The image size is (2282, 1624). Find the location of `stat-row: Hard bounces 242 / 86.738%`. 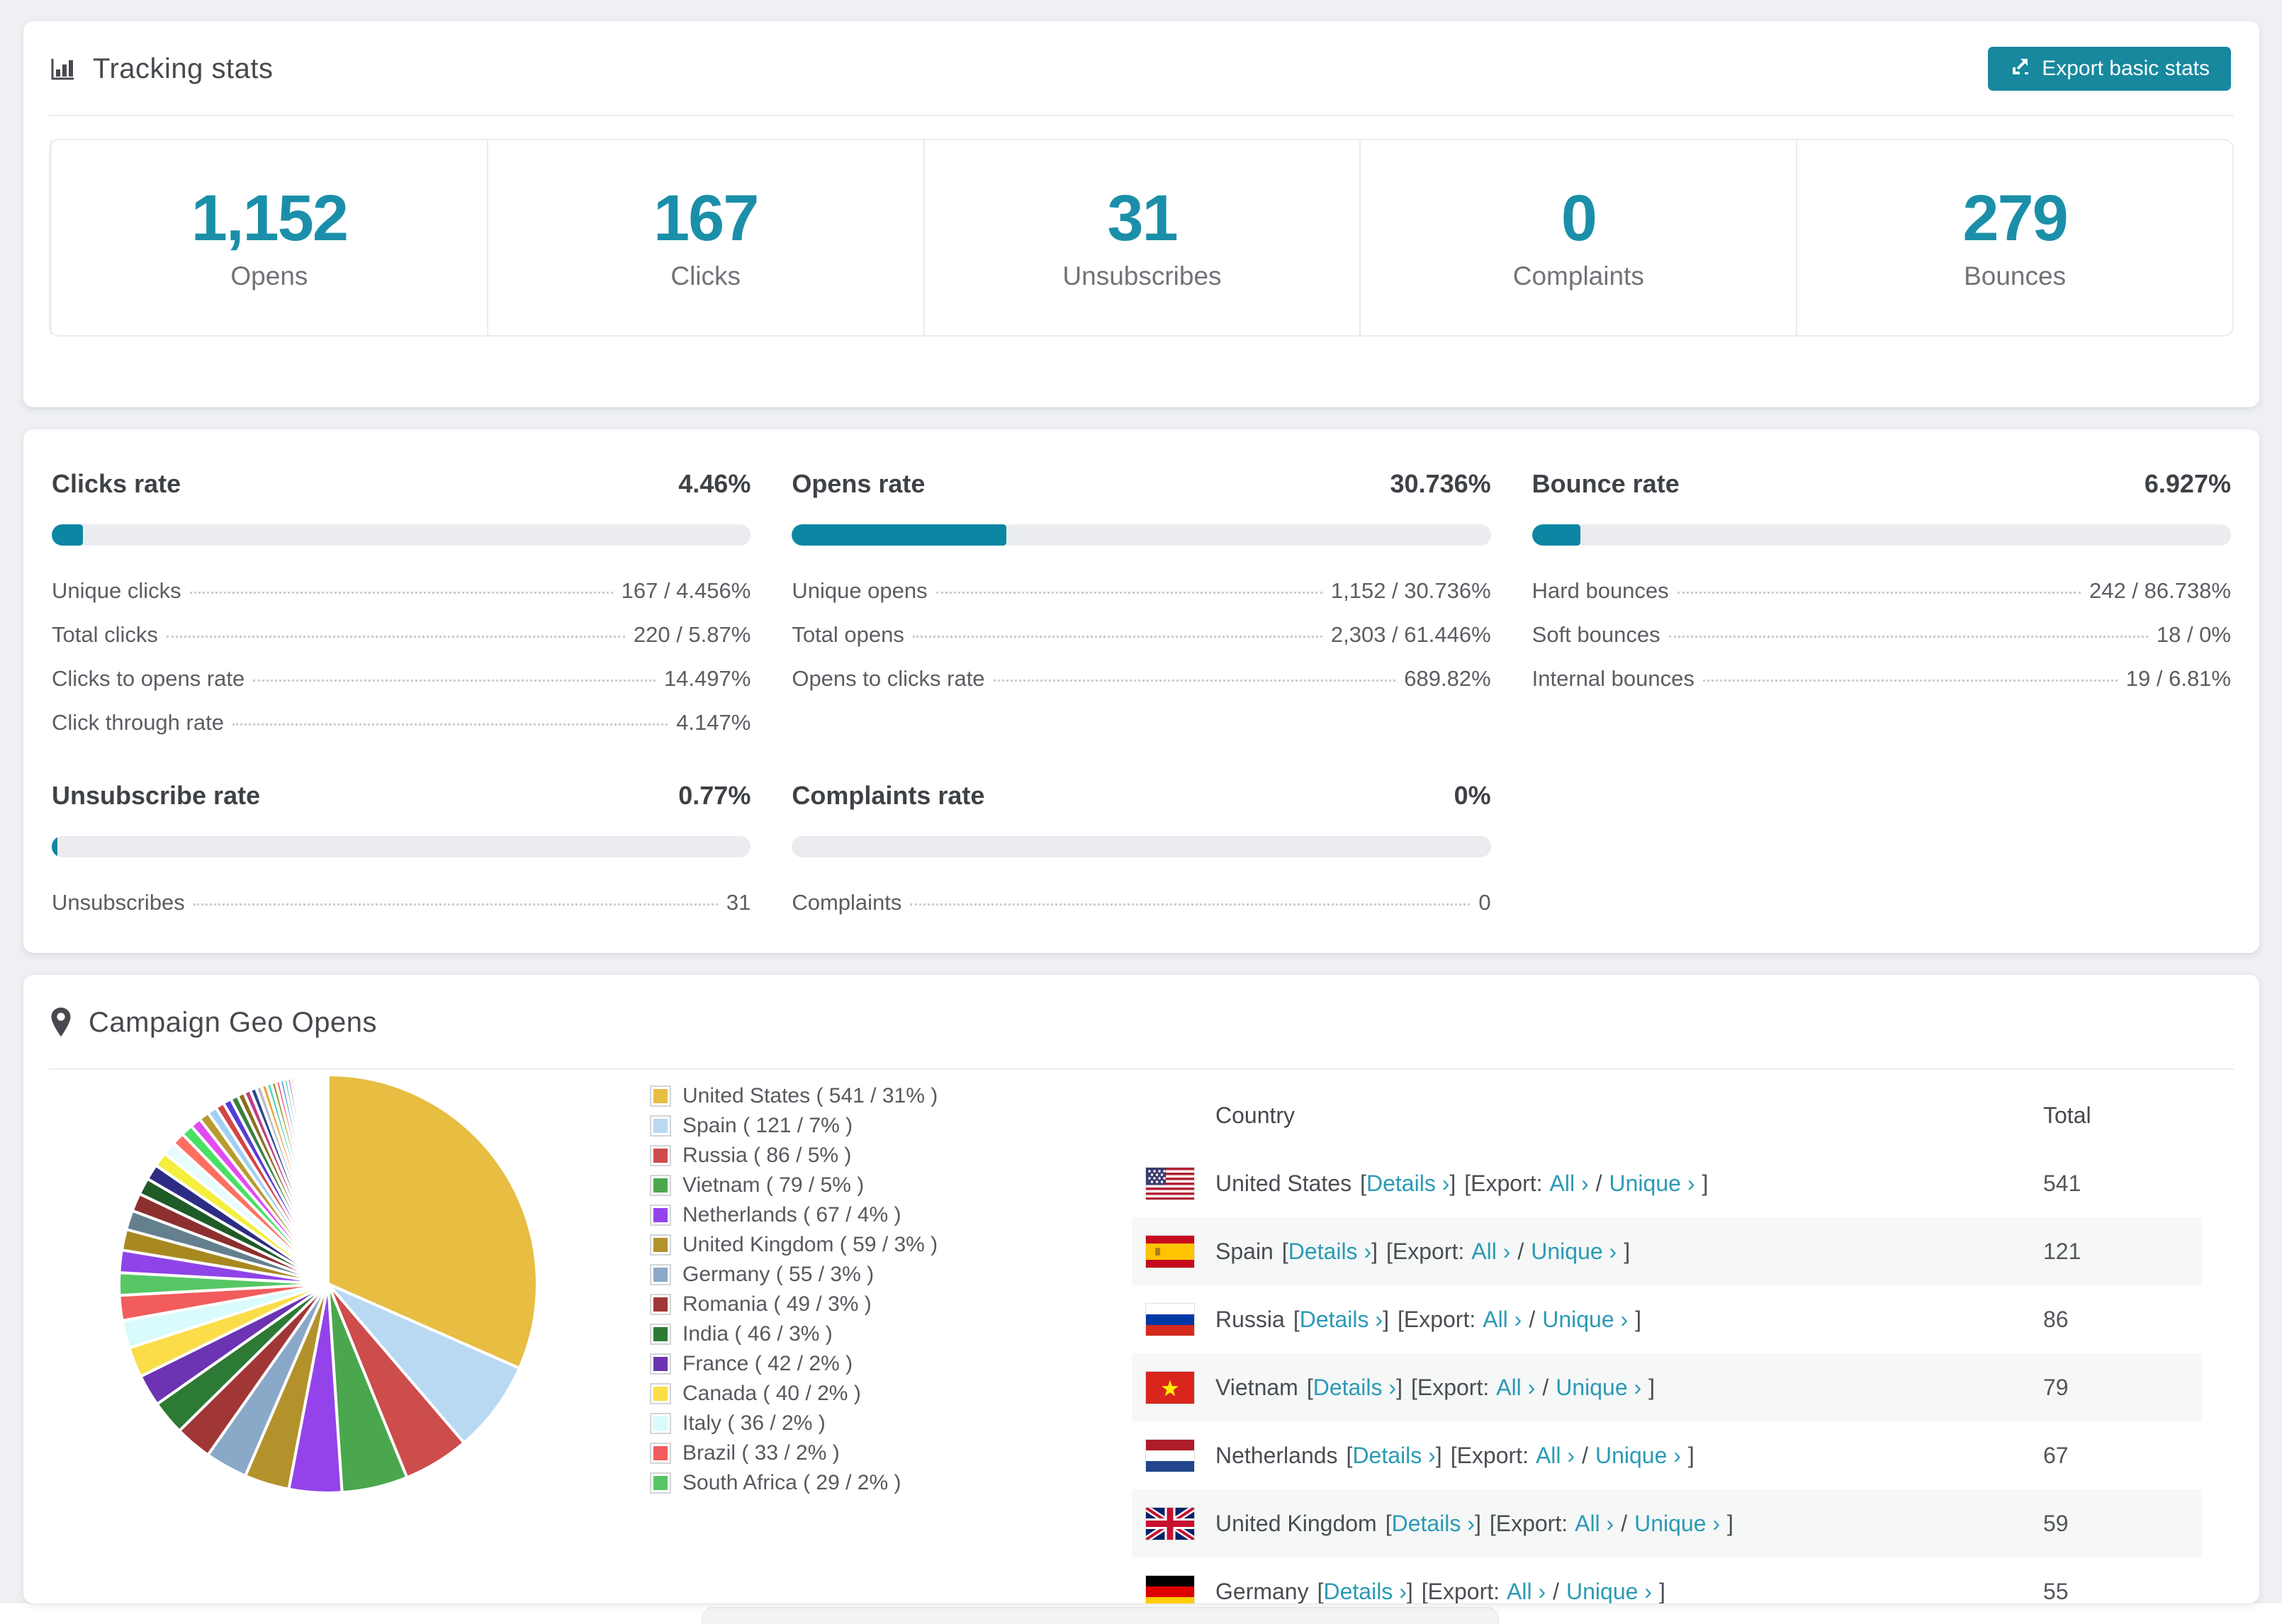

stat-row: Hard bounces 242 / 86.738% is located at coordinates (1881, 591).